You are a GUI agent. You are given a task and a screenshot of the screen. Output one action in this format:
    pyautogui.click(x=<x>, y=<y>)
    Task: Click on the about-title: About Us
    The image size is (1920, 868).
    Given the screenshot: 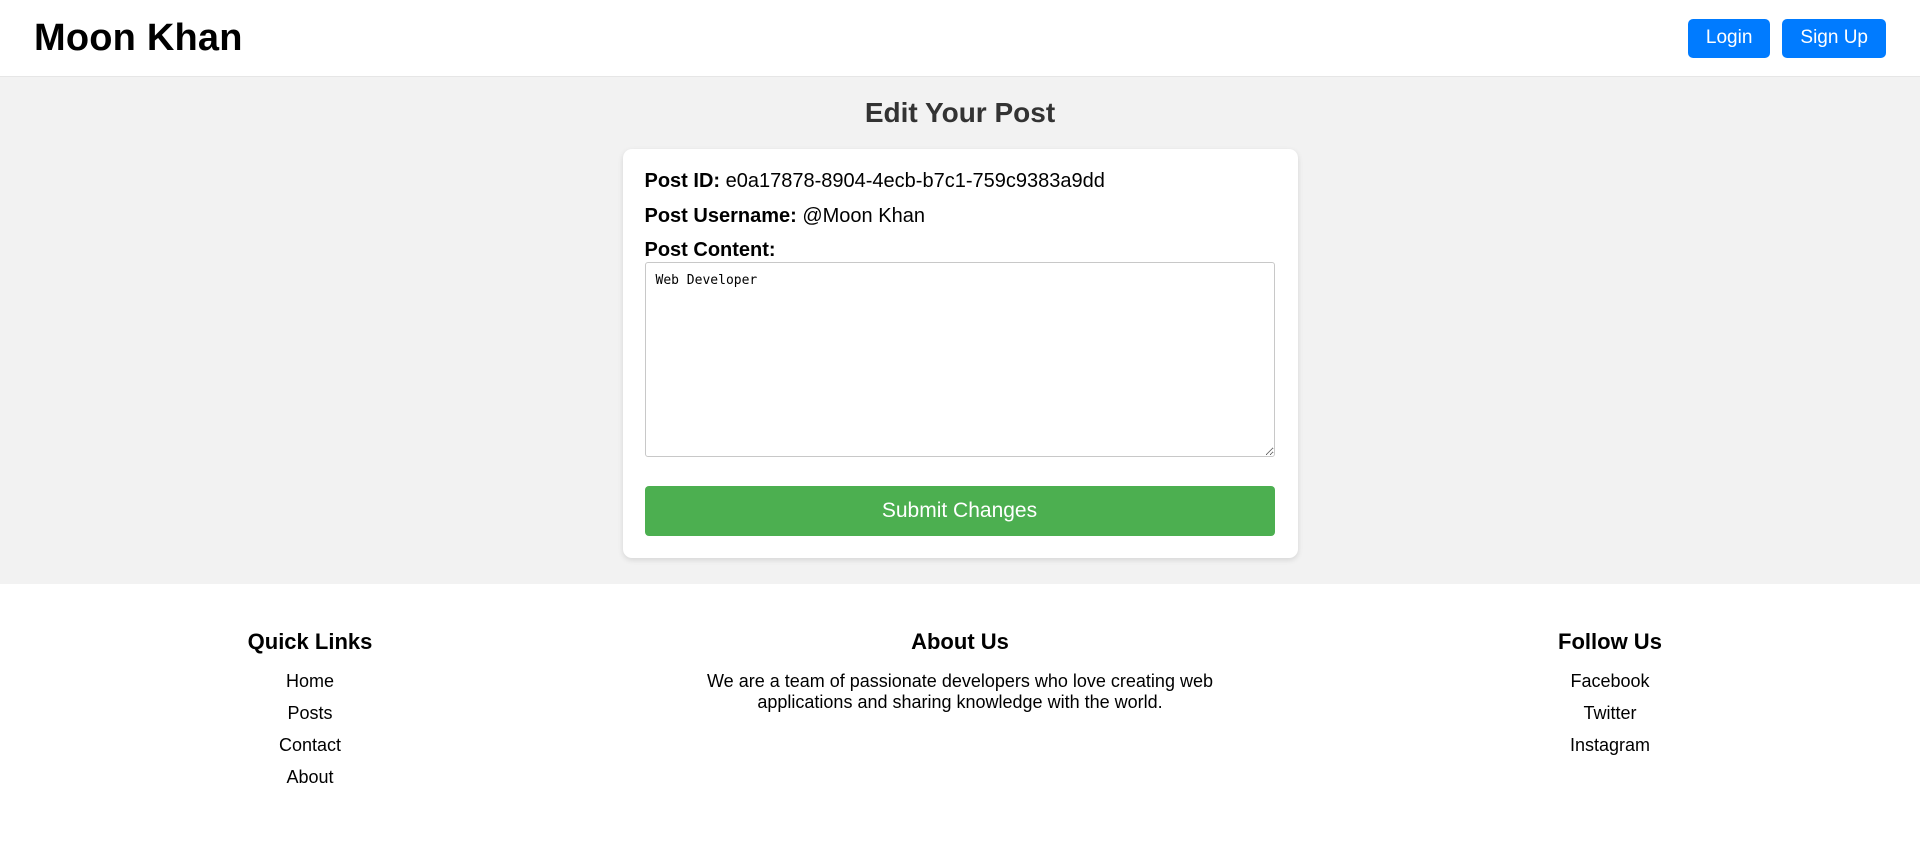 What is the action you would take?
    pyautogui.click(x=960, y=641)
    